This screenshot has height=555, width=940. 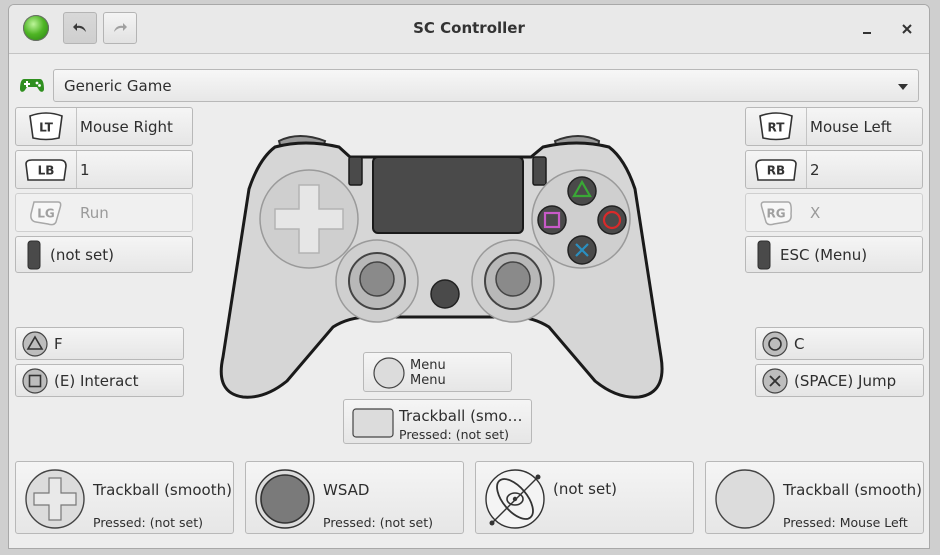 I want to click on touchpad-pressed-label: Pressed: (not set), so click(x=454, y=434).